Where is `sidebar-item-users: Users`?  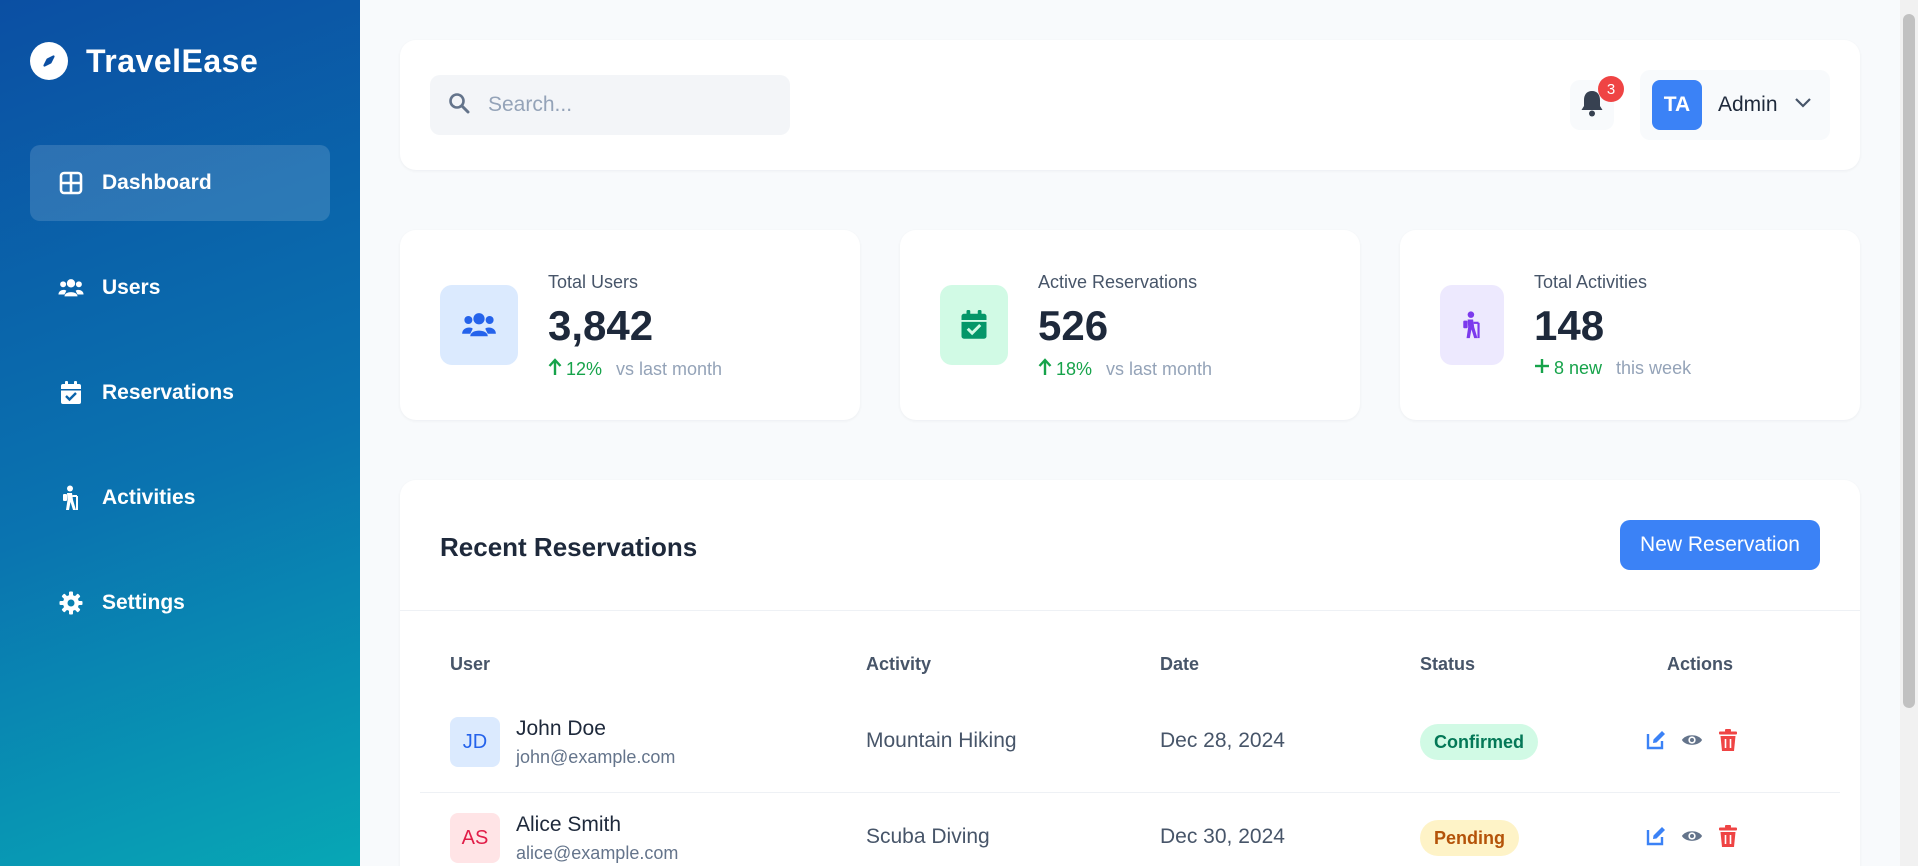
sidebar-item-users: Users is located at coordinates (180, 288).